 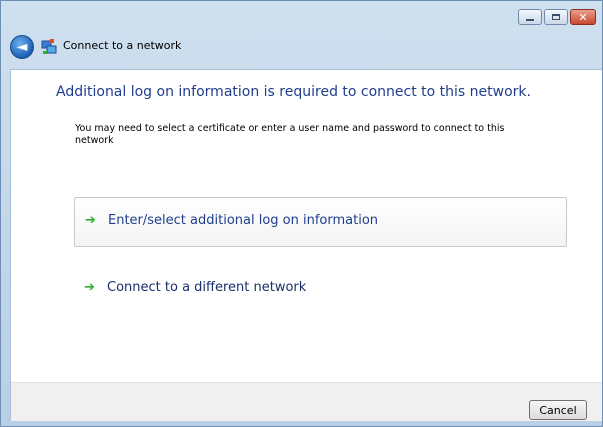 I want to click on back-arrow-icon: ◄, so click(x=22, y=46).